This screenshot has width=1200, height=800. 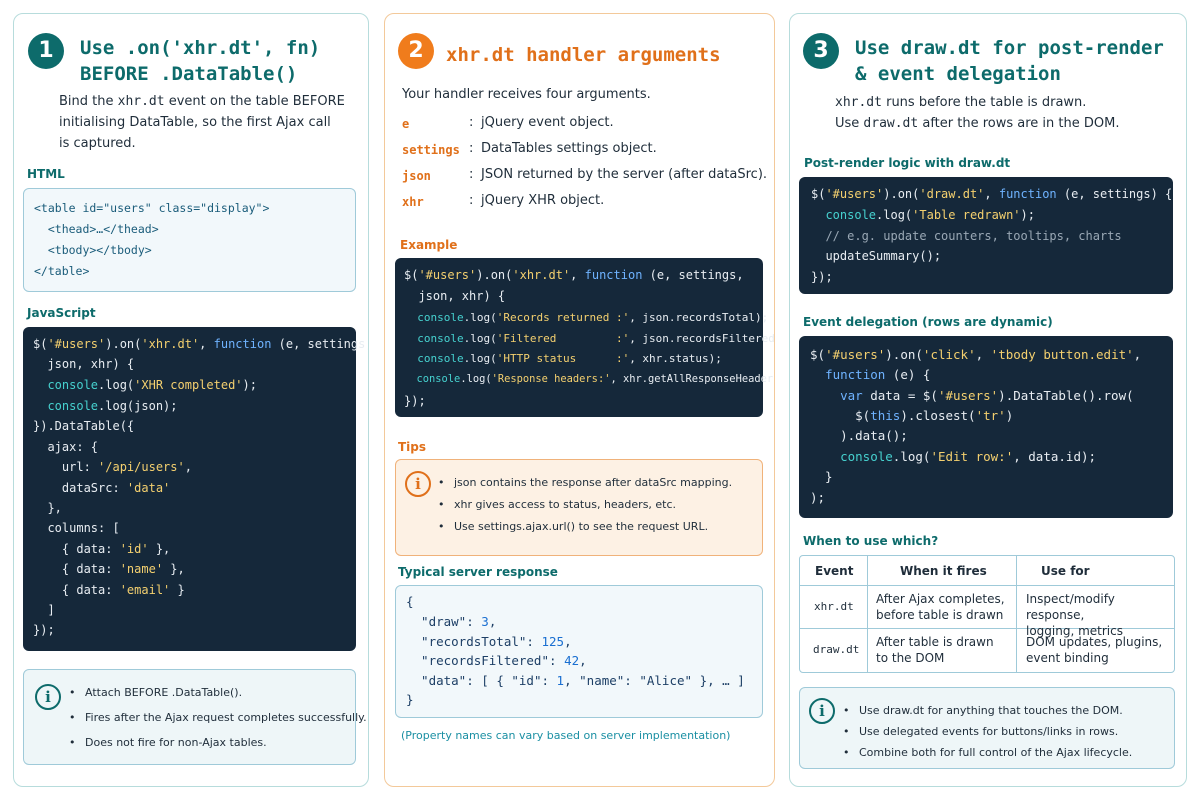 I want to click on code-line: url: '/api/users',, so click(x=112, y=467).